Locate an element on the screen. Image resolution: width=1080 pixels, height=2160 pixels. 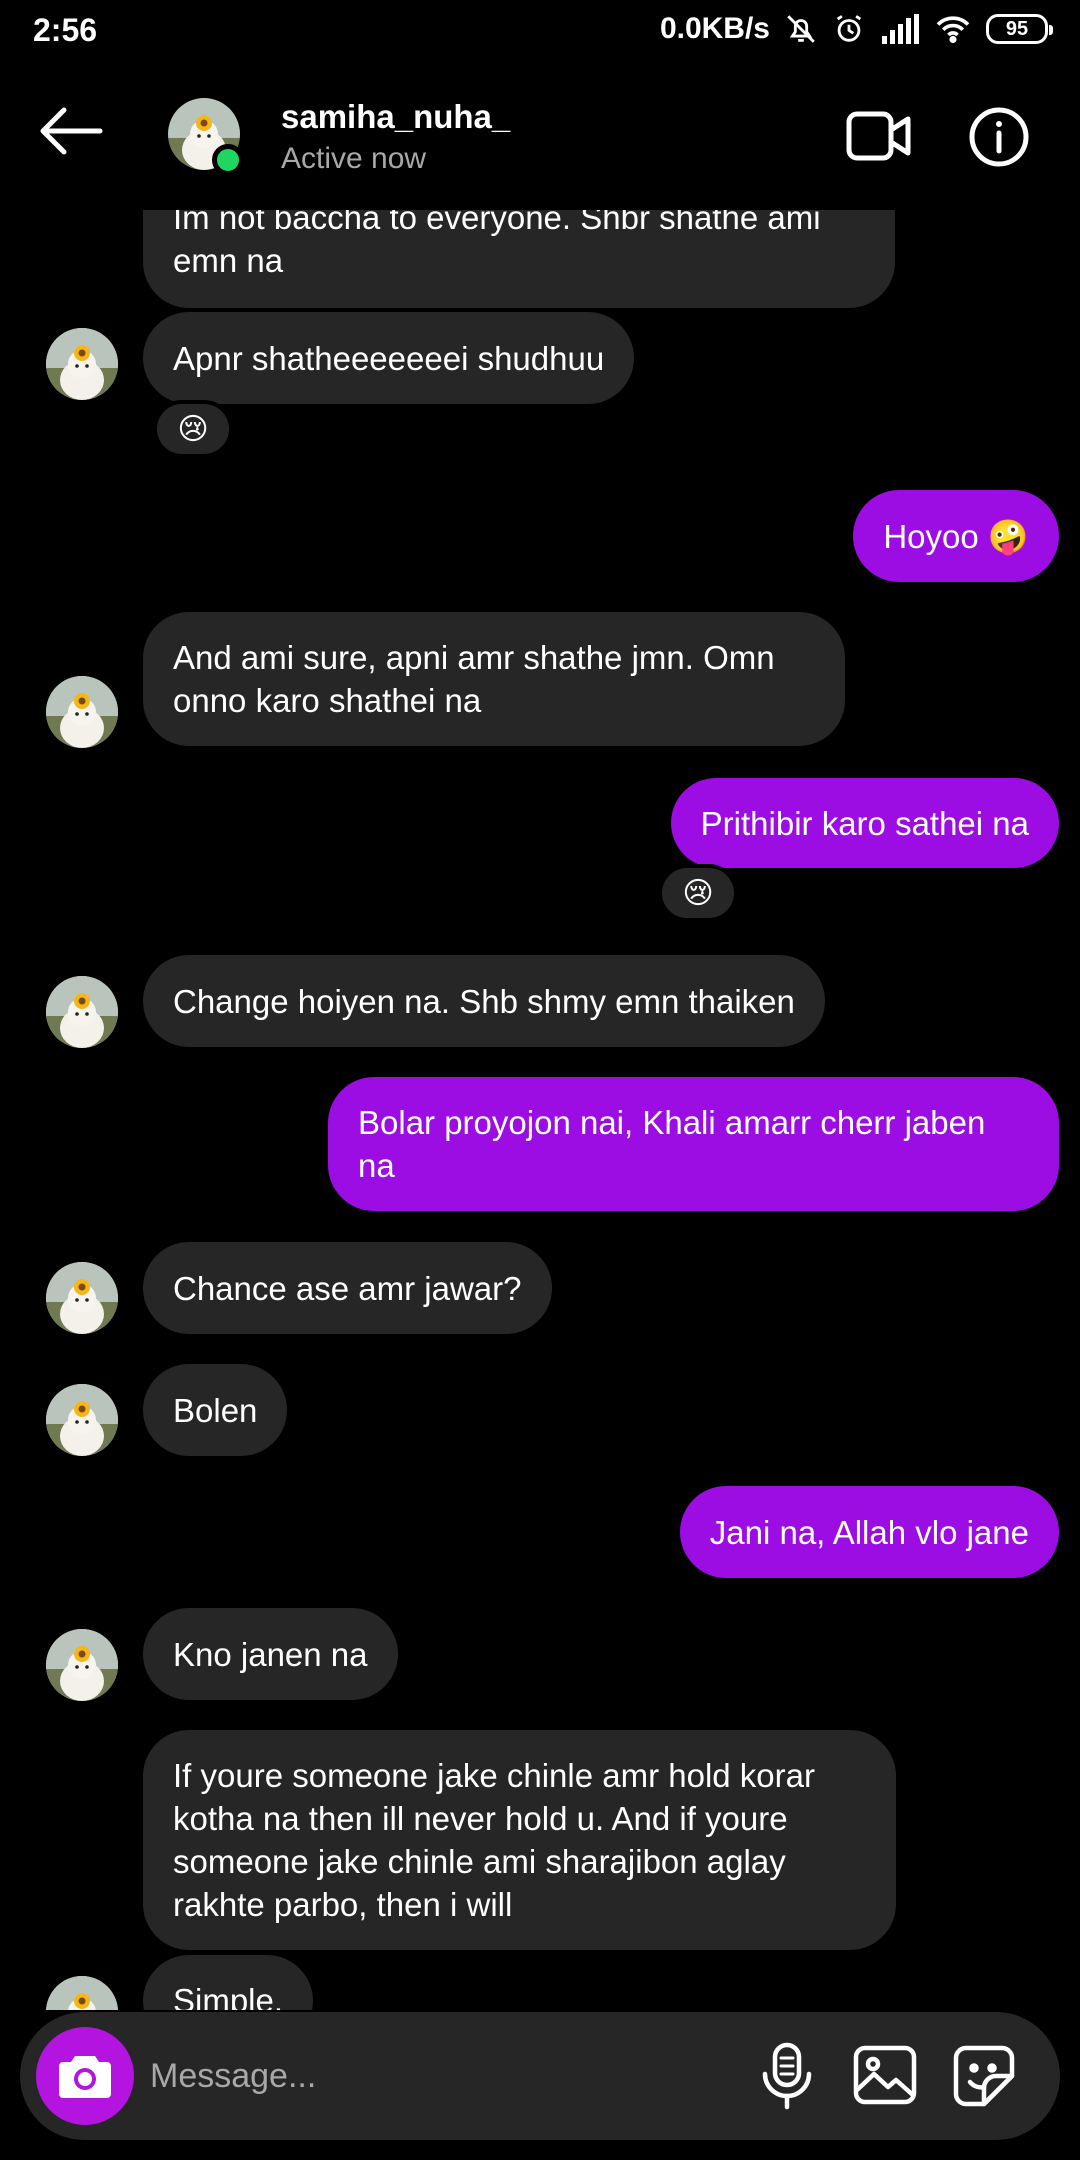
microphone-button is located at coordinates (787, 2076).